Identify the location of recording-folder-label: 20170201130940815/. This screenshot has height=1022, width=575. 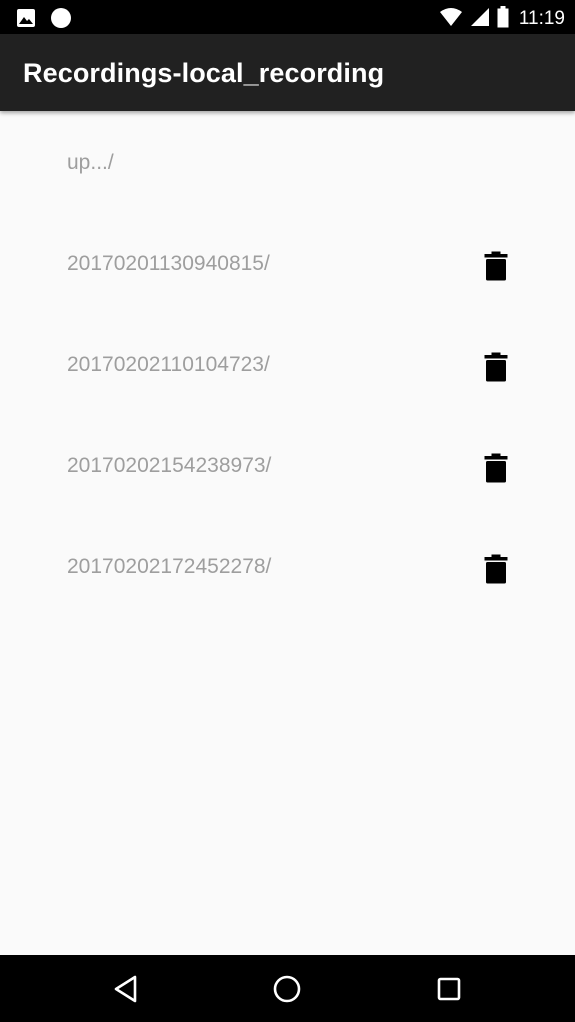
(168, 263).